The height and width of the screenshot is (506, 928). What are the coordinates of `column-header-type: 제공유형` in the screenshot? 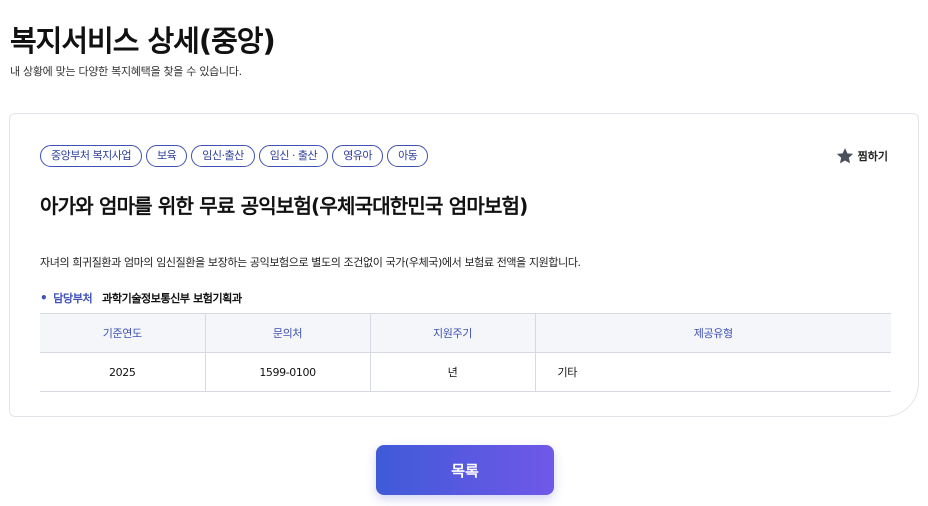 It's located at (713, 333).